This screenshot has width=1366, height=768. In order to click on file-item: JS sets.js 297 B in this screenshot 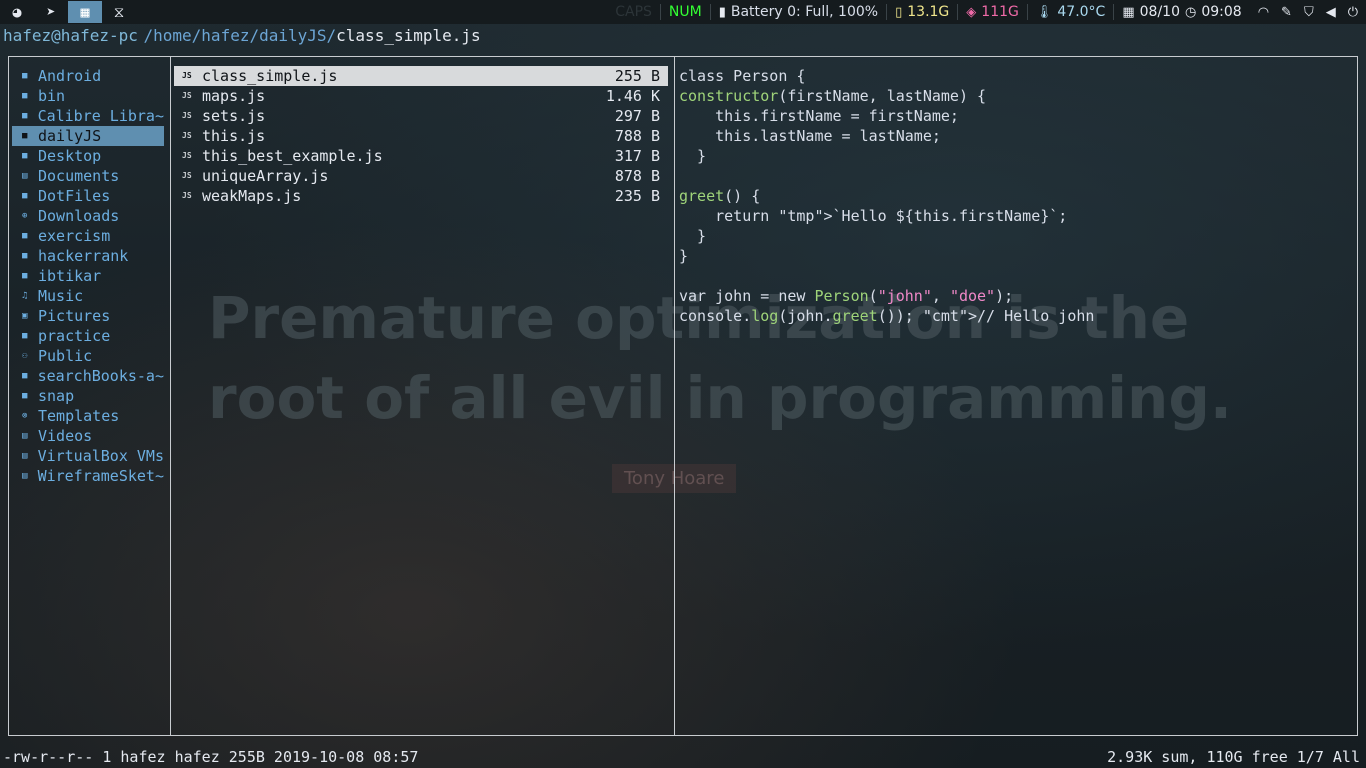, I will do `click(421, 116)`.